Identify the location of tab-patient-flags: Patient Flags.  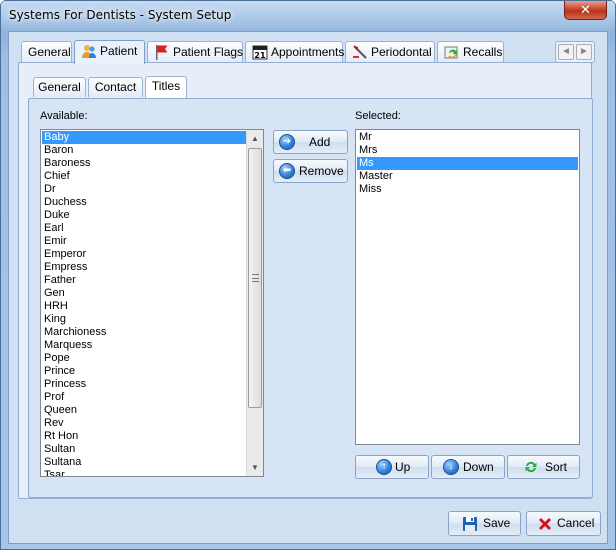
(195, 52).